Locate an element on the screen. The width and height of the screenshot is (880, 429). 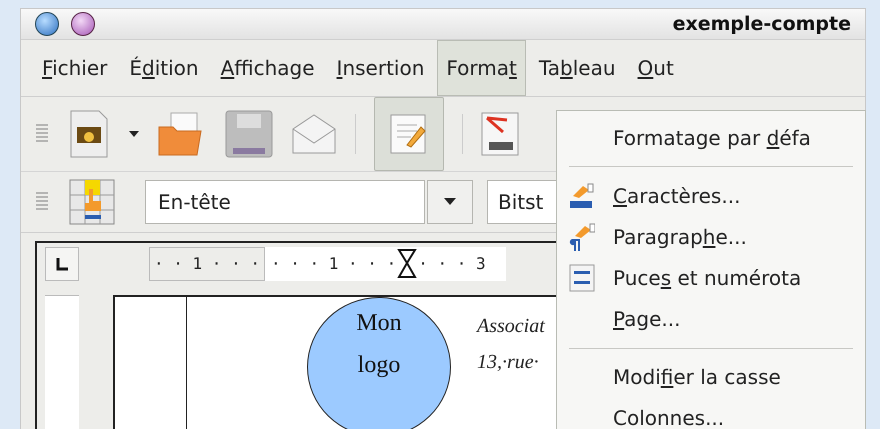
edit-mode-button is located at coordinates (409, 133).